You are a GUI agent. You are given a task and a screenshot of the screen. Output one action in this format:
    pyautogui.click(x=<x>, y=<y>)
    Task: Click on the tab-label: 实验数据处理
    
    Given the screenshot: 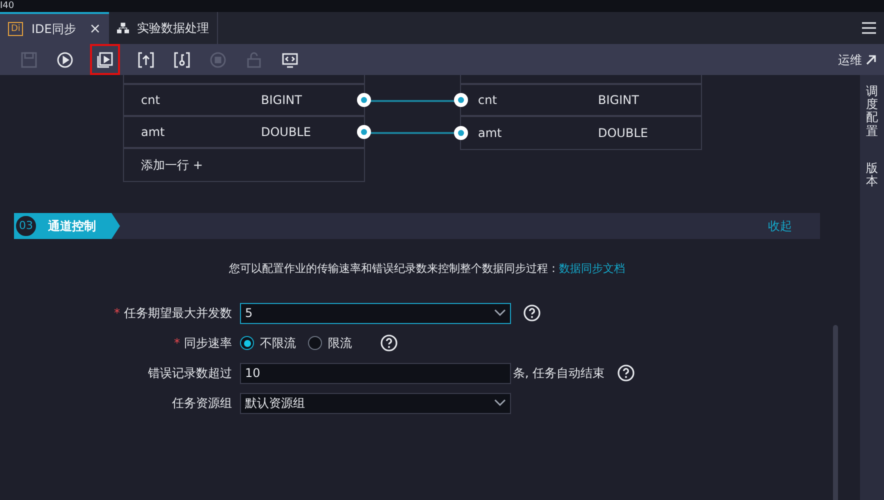 What is the action you would take?
    pyautogui.click(x=173, y=28)
    